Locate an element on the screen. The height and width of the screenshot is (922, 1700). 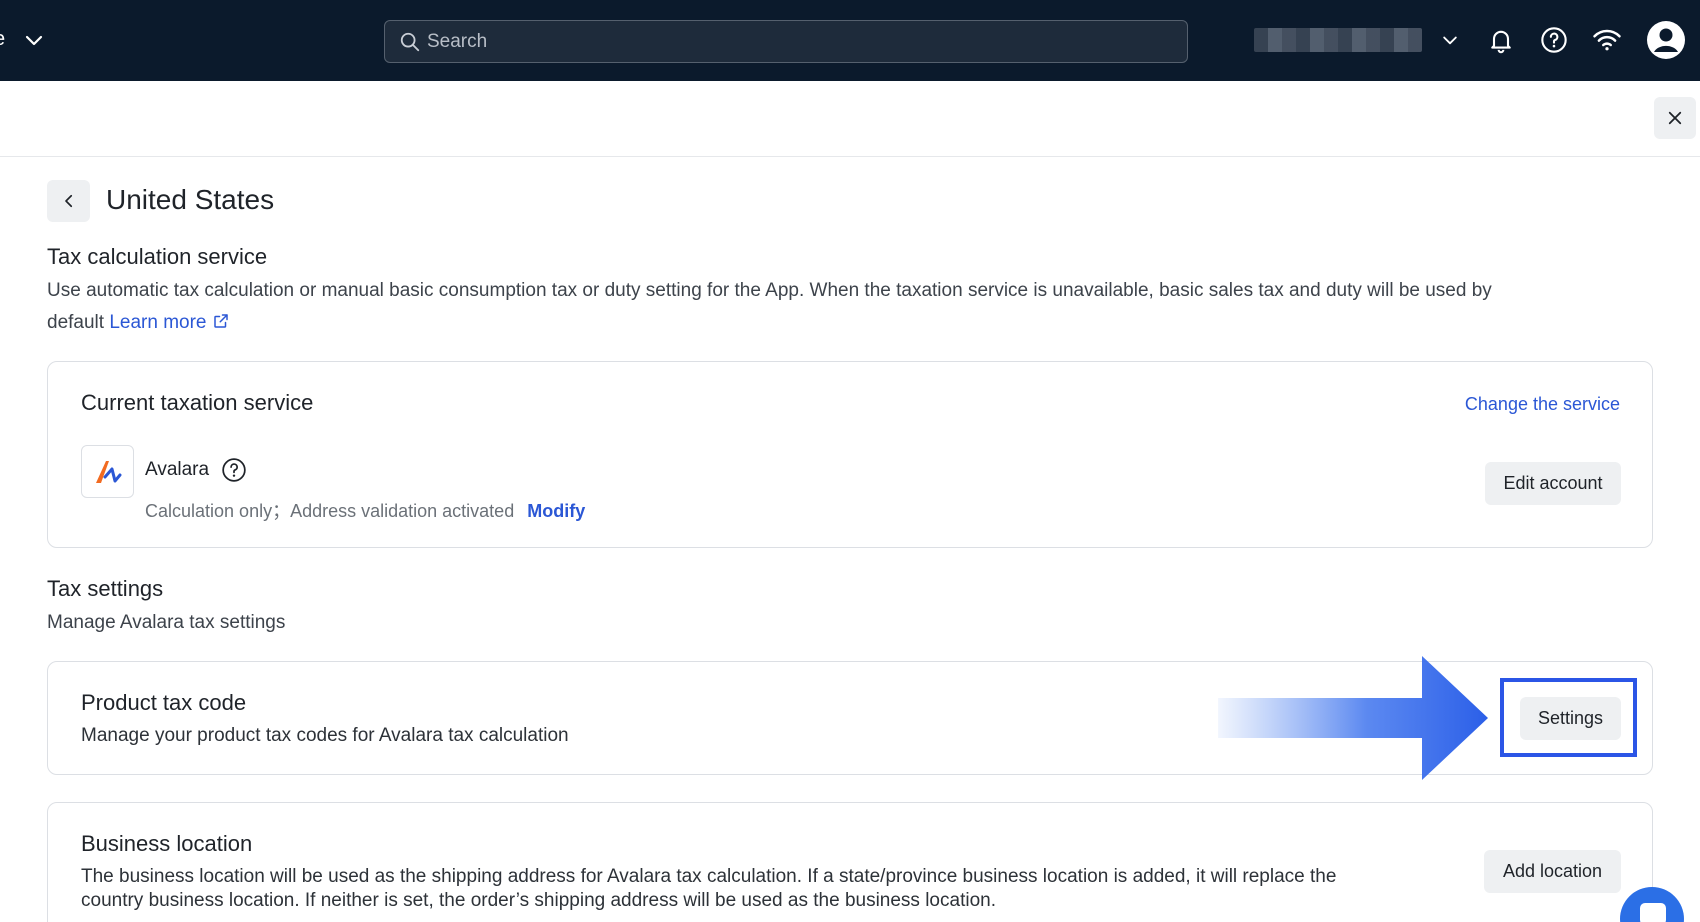
change-service-link: Change the service is located at coordinates (1542, 404).